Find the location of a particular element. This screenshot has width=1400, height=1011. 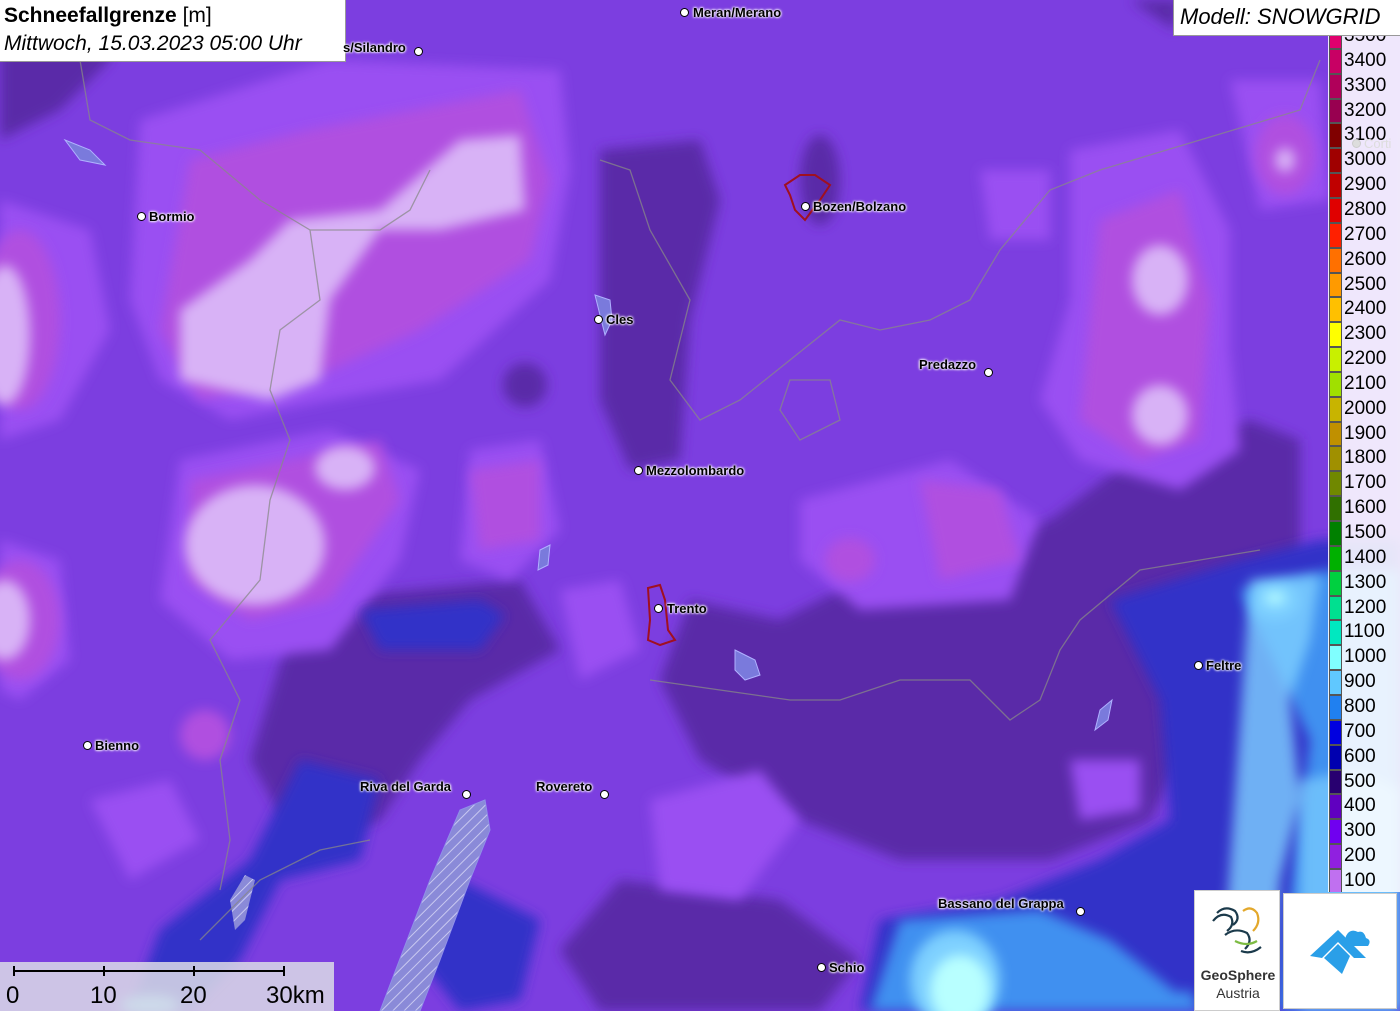

scale-tick-10: 10 is located at coordinates (103, 995).